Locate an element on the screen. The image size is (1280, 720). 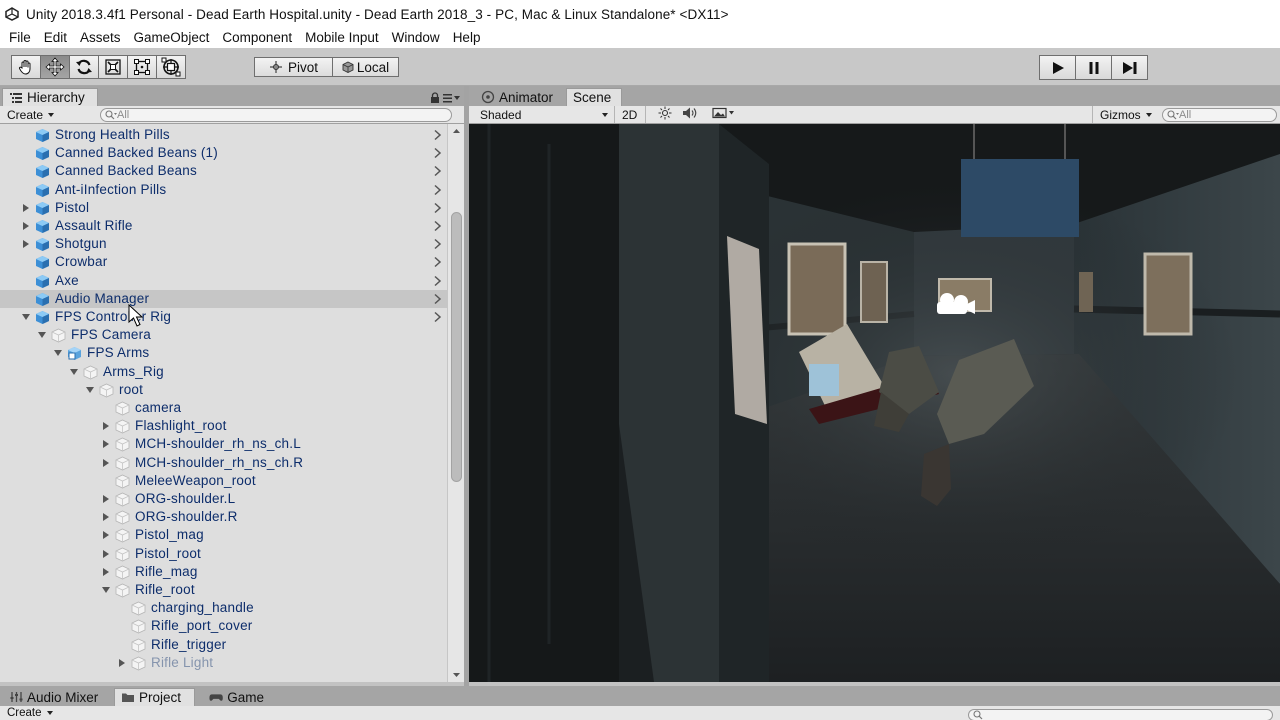
create-dropdown: Create is located at coordinates (30, 114).